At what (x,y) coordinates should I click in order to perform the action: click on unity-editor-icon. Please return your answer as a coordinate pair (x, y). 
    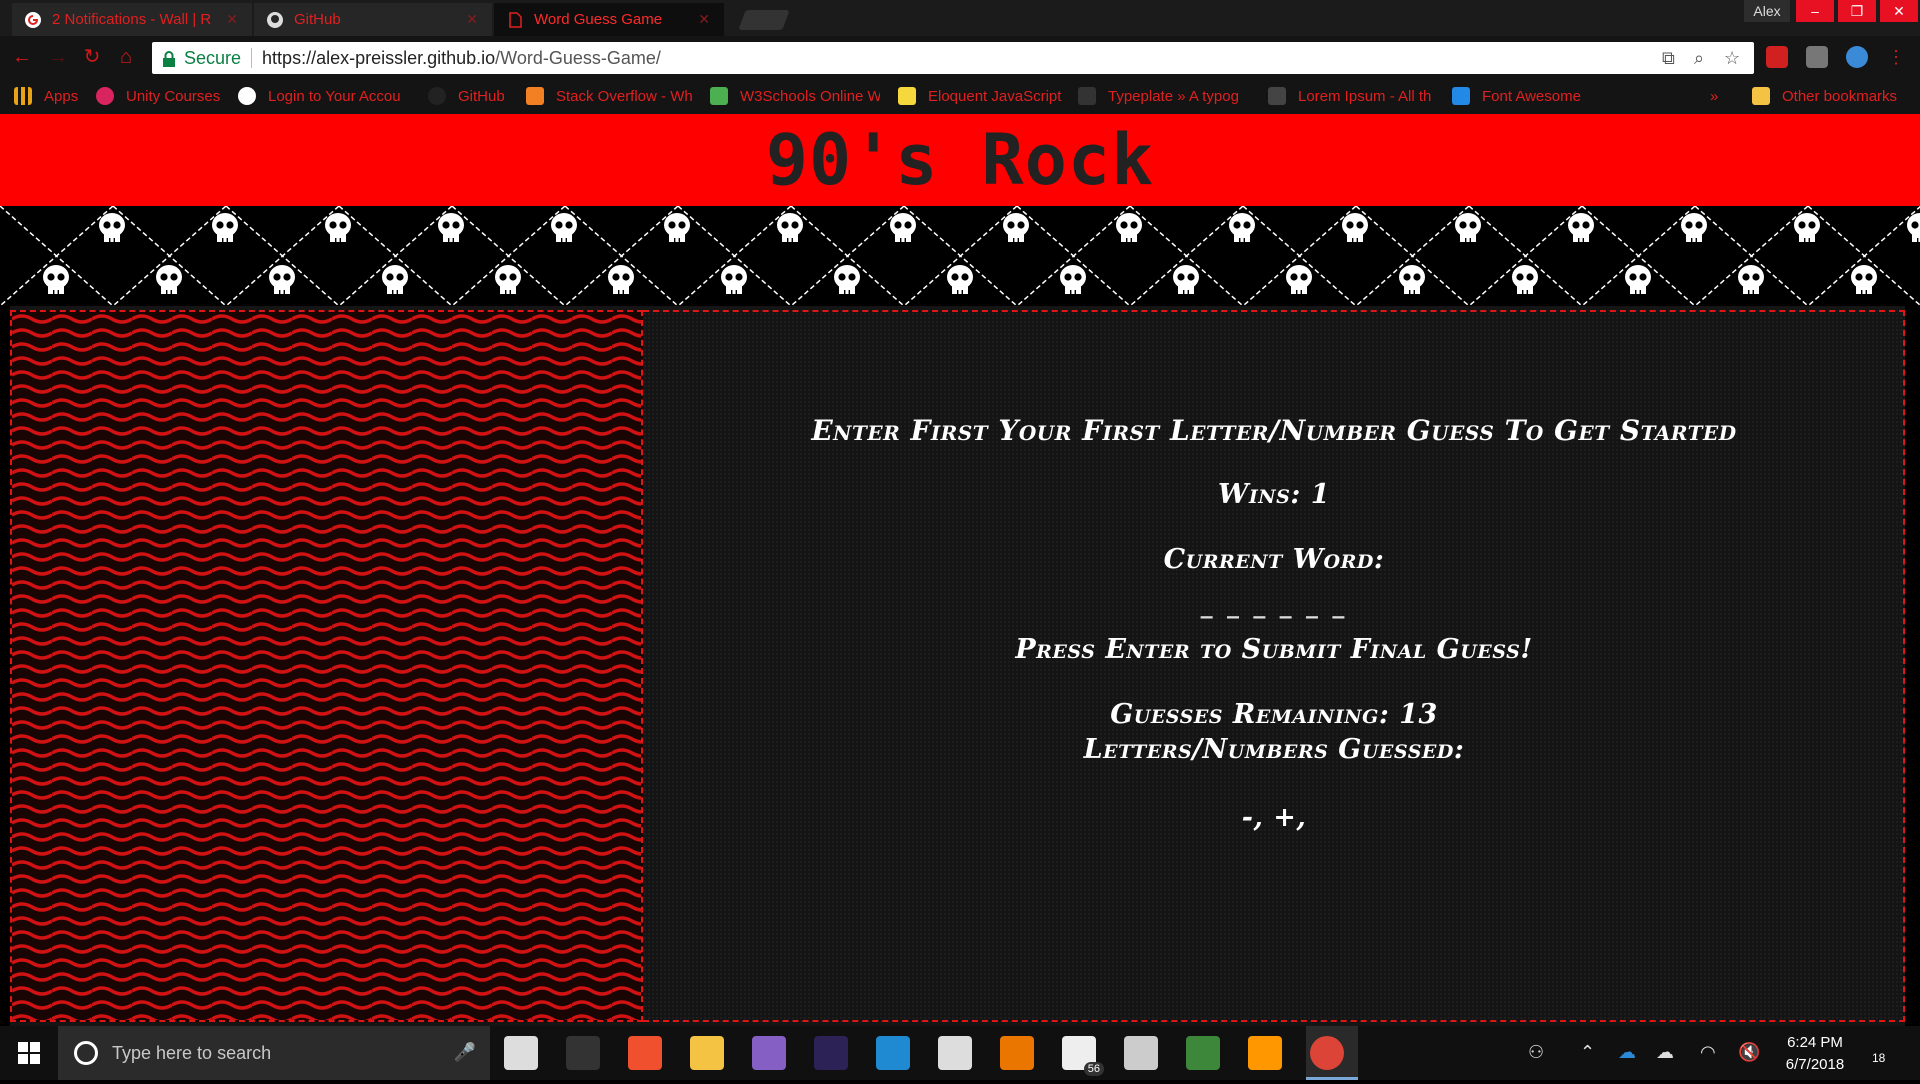
    Looking at the image, I should click on (955, 1053).